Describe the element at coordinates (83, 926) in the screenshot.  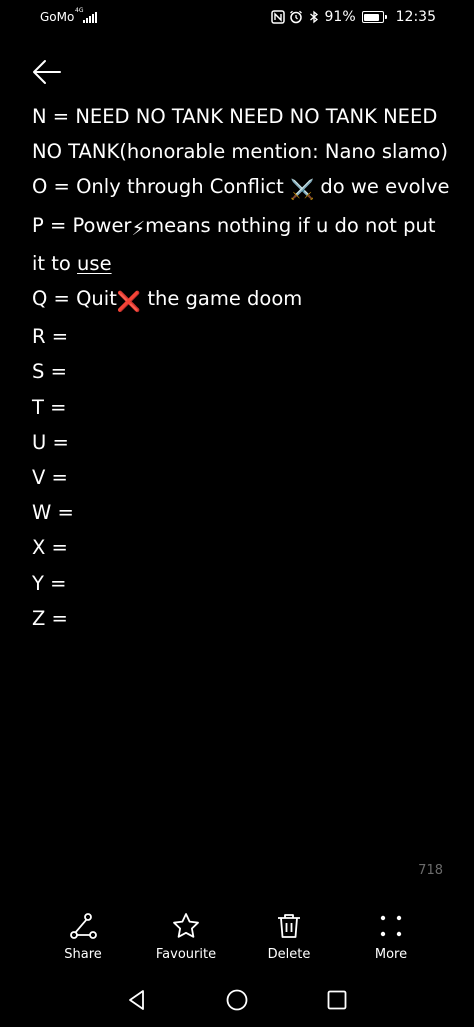
I see `share-icon` at that location.